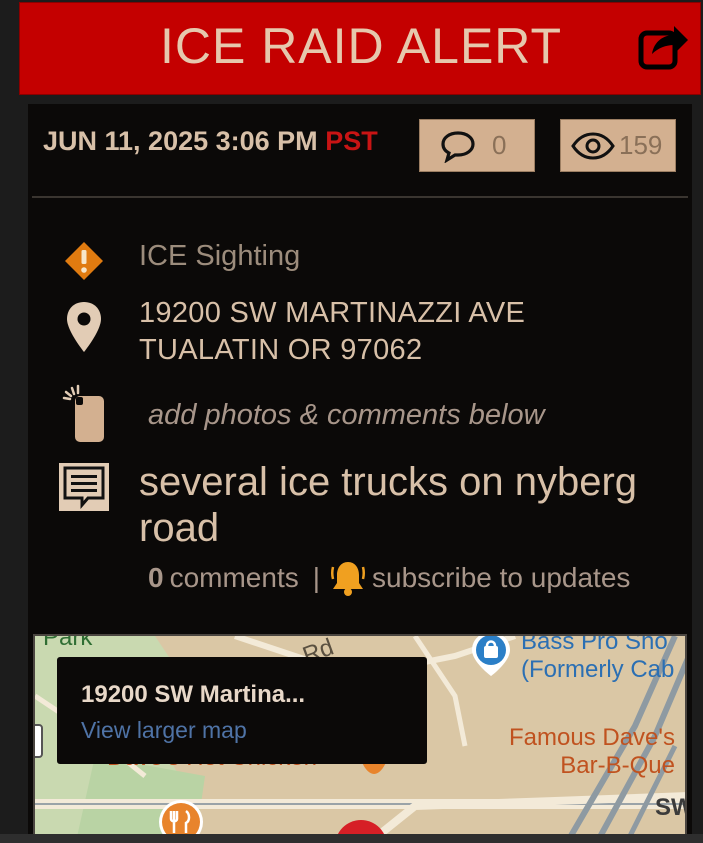  I want to click on comments-link: comments, so click(234, 578).